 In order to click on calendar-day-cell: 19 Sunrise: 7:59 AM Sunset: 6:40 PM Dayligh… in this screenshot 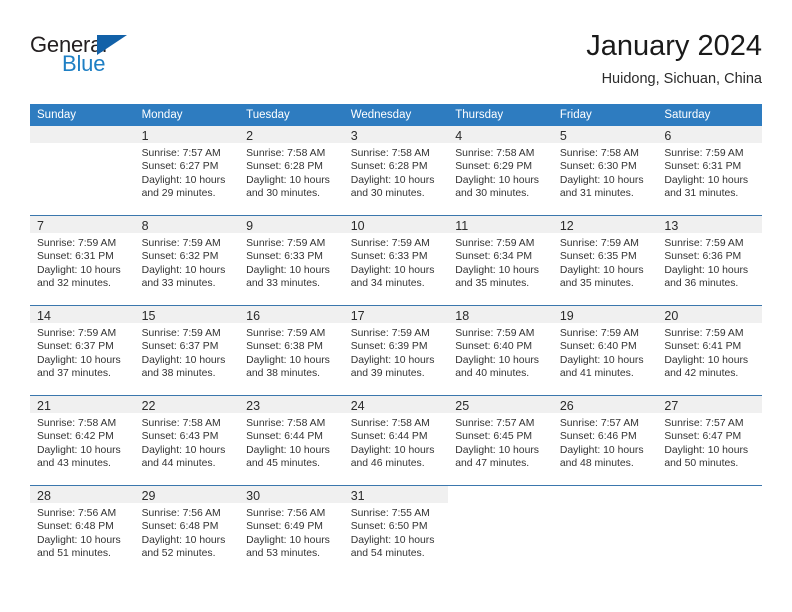, I will do `click(605, 350)`.